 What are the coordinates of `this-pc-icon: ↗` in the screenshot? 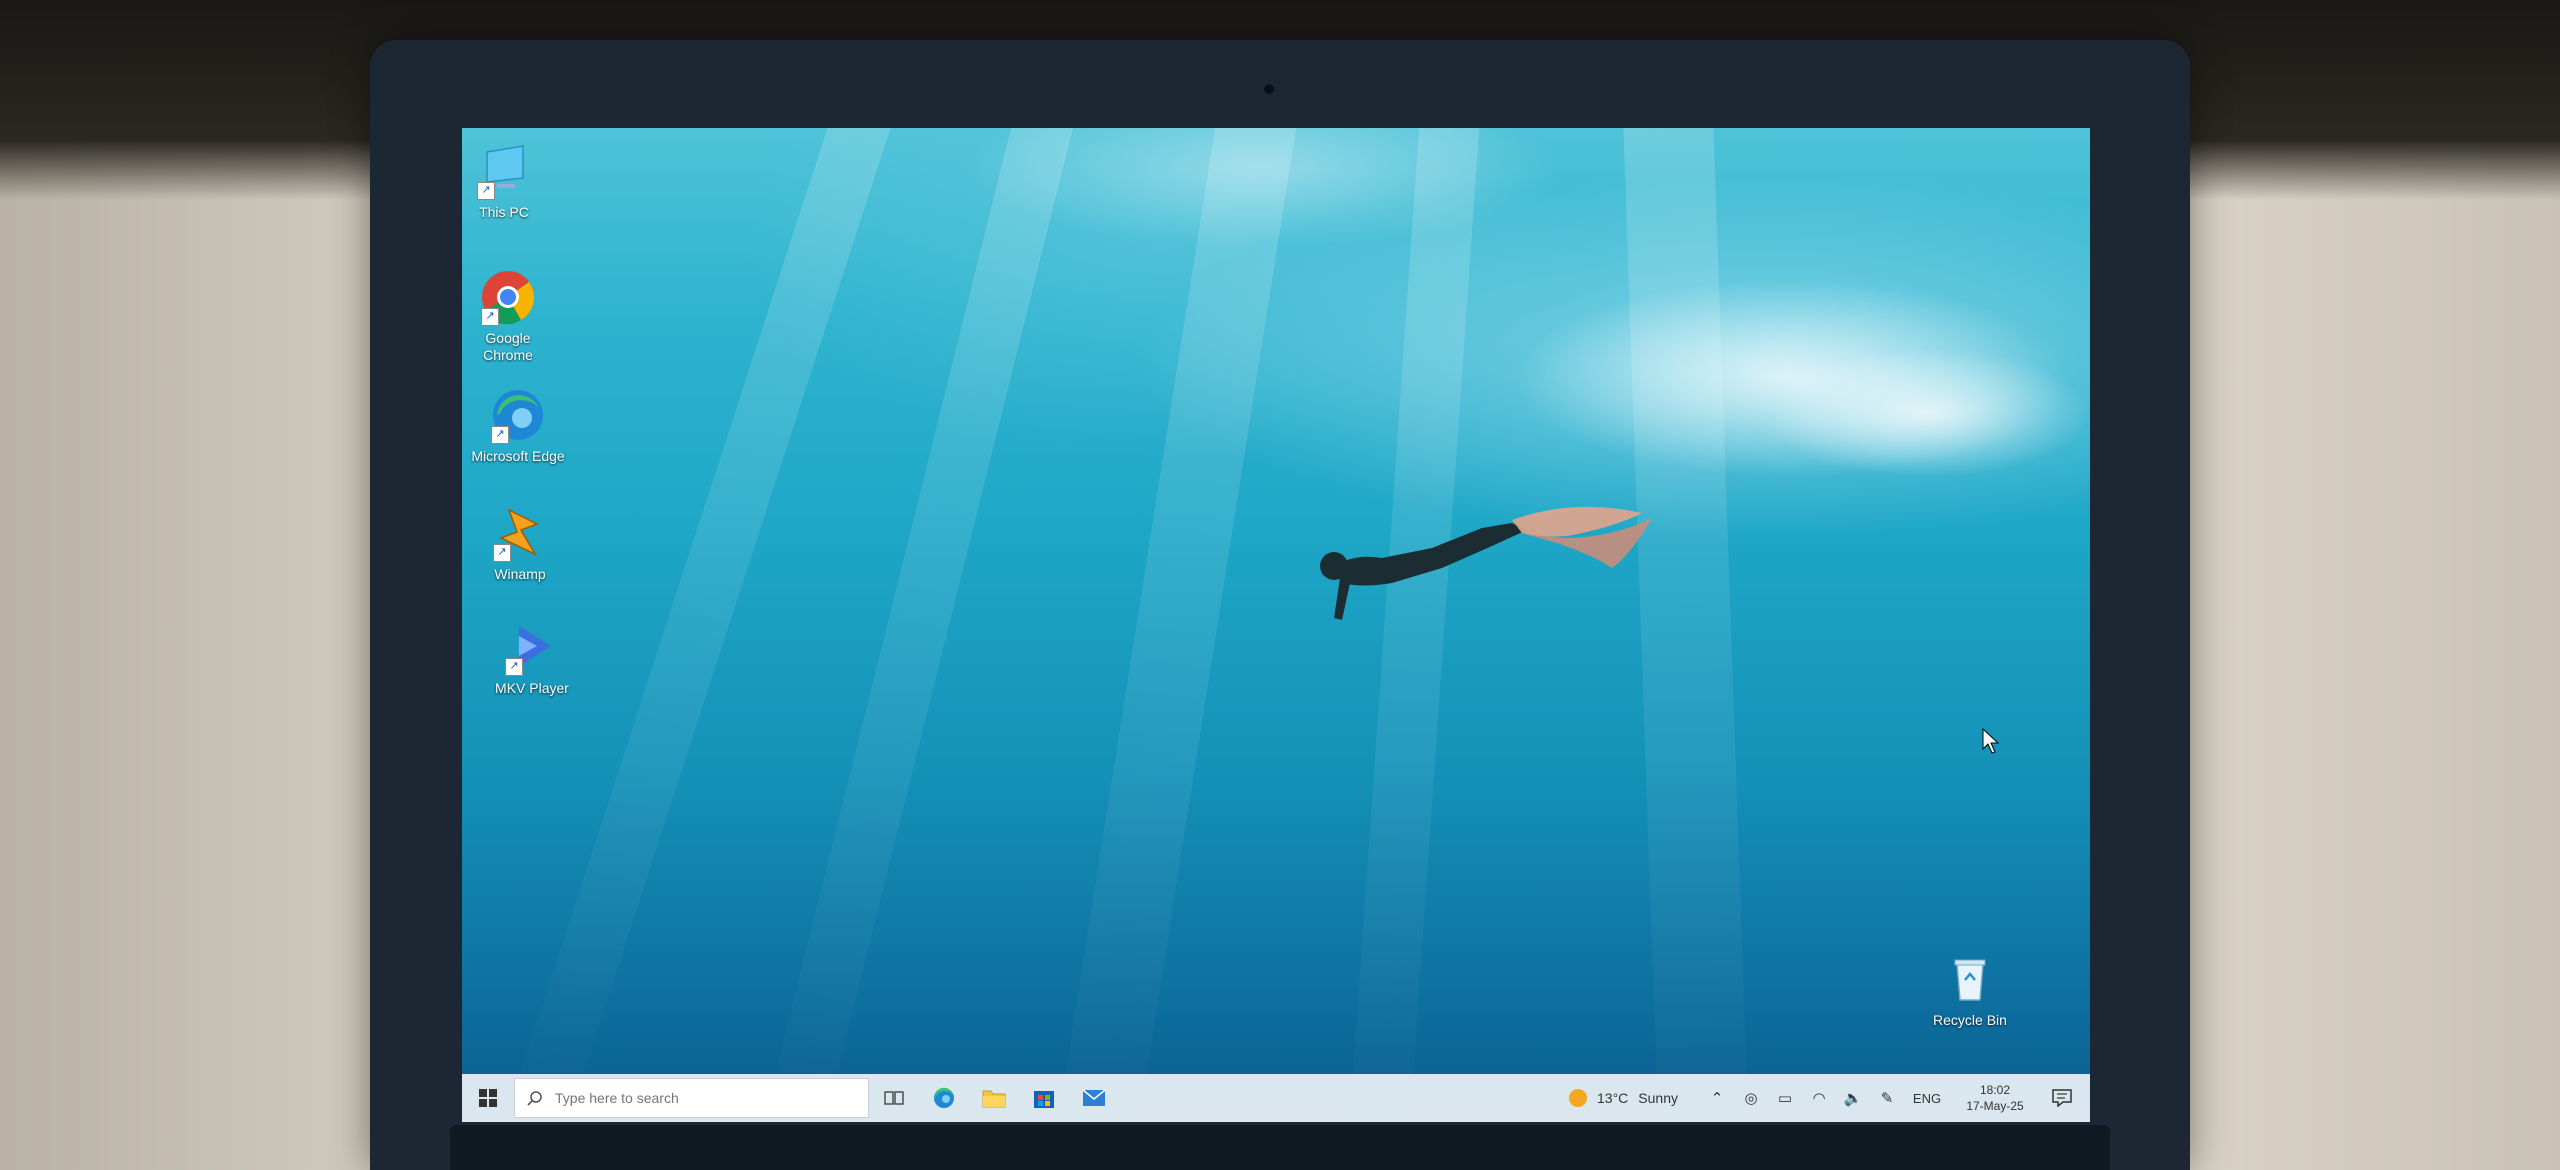 It's located at (504, 171).